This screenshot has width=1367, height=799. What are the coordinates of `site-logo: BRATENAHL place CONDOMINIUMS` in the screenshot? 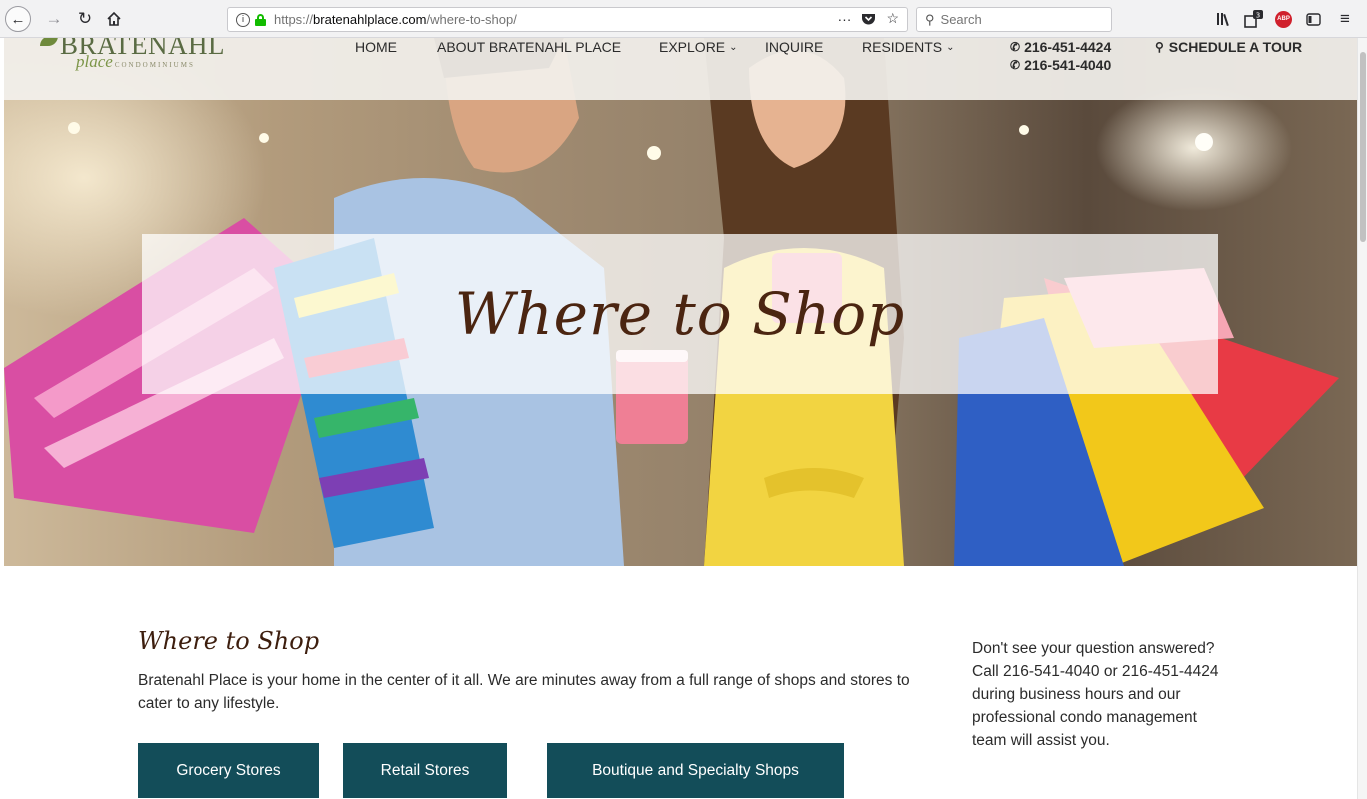 It's located at (138, 58).